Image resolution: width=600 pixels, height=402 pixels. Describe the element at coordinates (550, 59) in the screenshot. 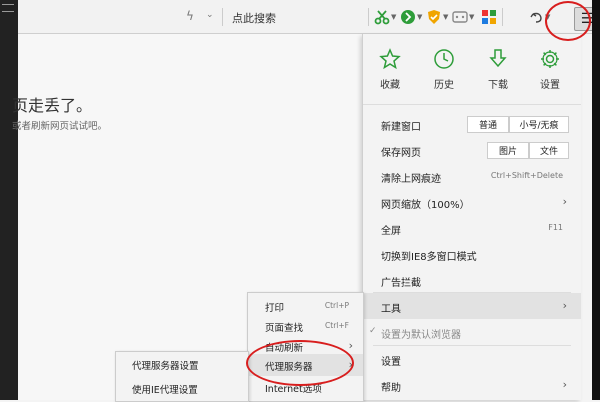

I see `gear-icon` at that location.